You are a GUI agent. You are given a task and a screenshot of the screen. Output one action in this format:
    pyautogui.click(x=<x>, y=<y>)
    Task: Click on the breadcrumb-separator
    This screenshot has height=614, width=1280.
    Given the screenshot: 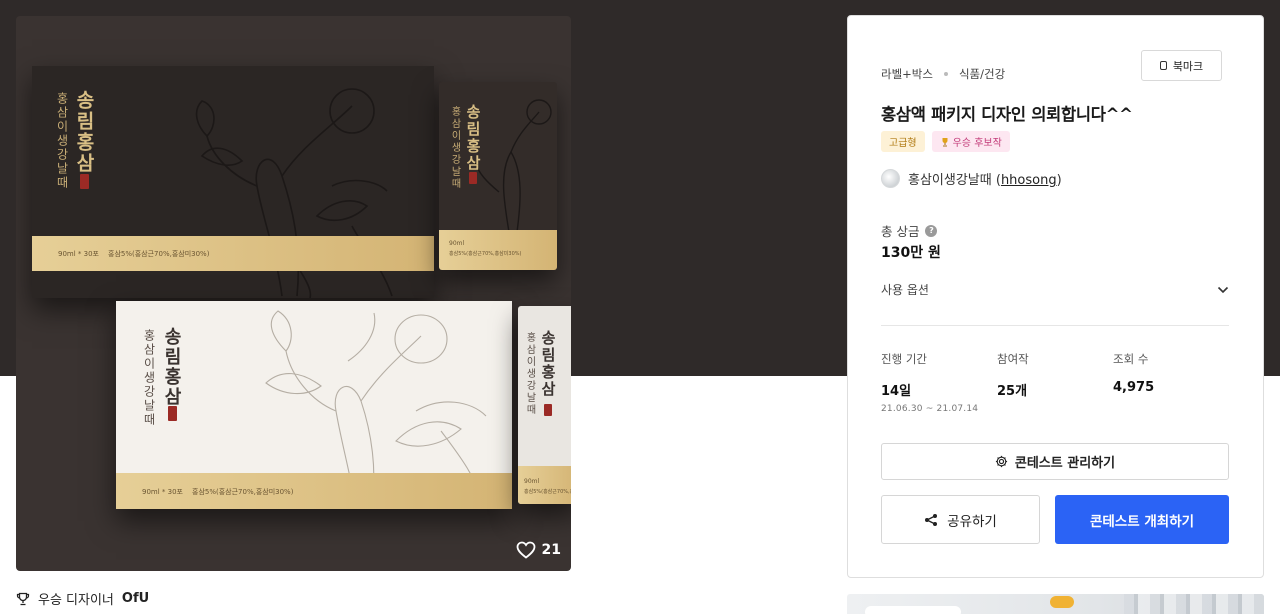 What is the action you would take?
    pyautogui.click(x=945, y=74)
    